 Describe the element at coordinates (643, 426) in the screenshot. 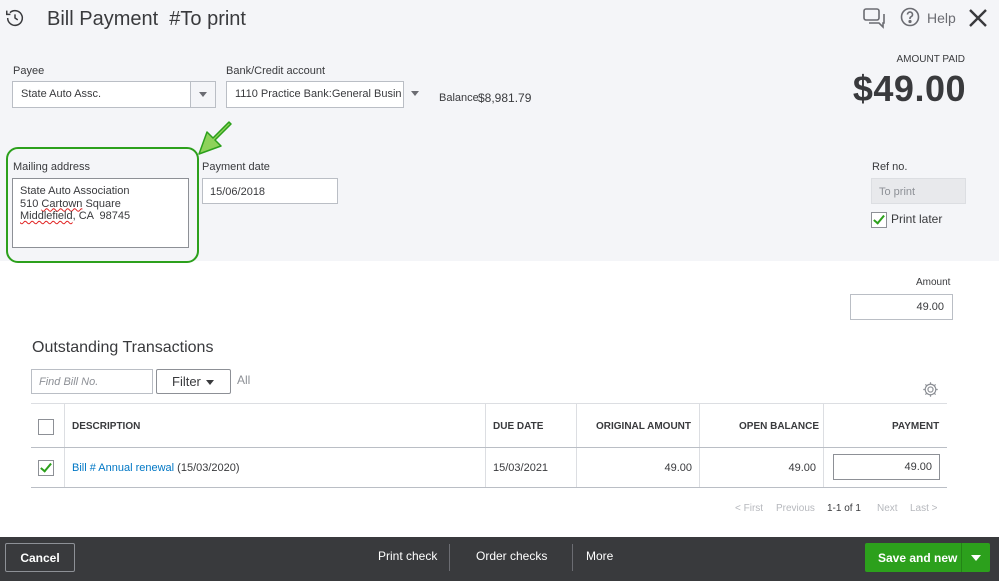

I see `col-original-amount: ORIGINAL AMOUNT` at that location.